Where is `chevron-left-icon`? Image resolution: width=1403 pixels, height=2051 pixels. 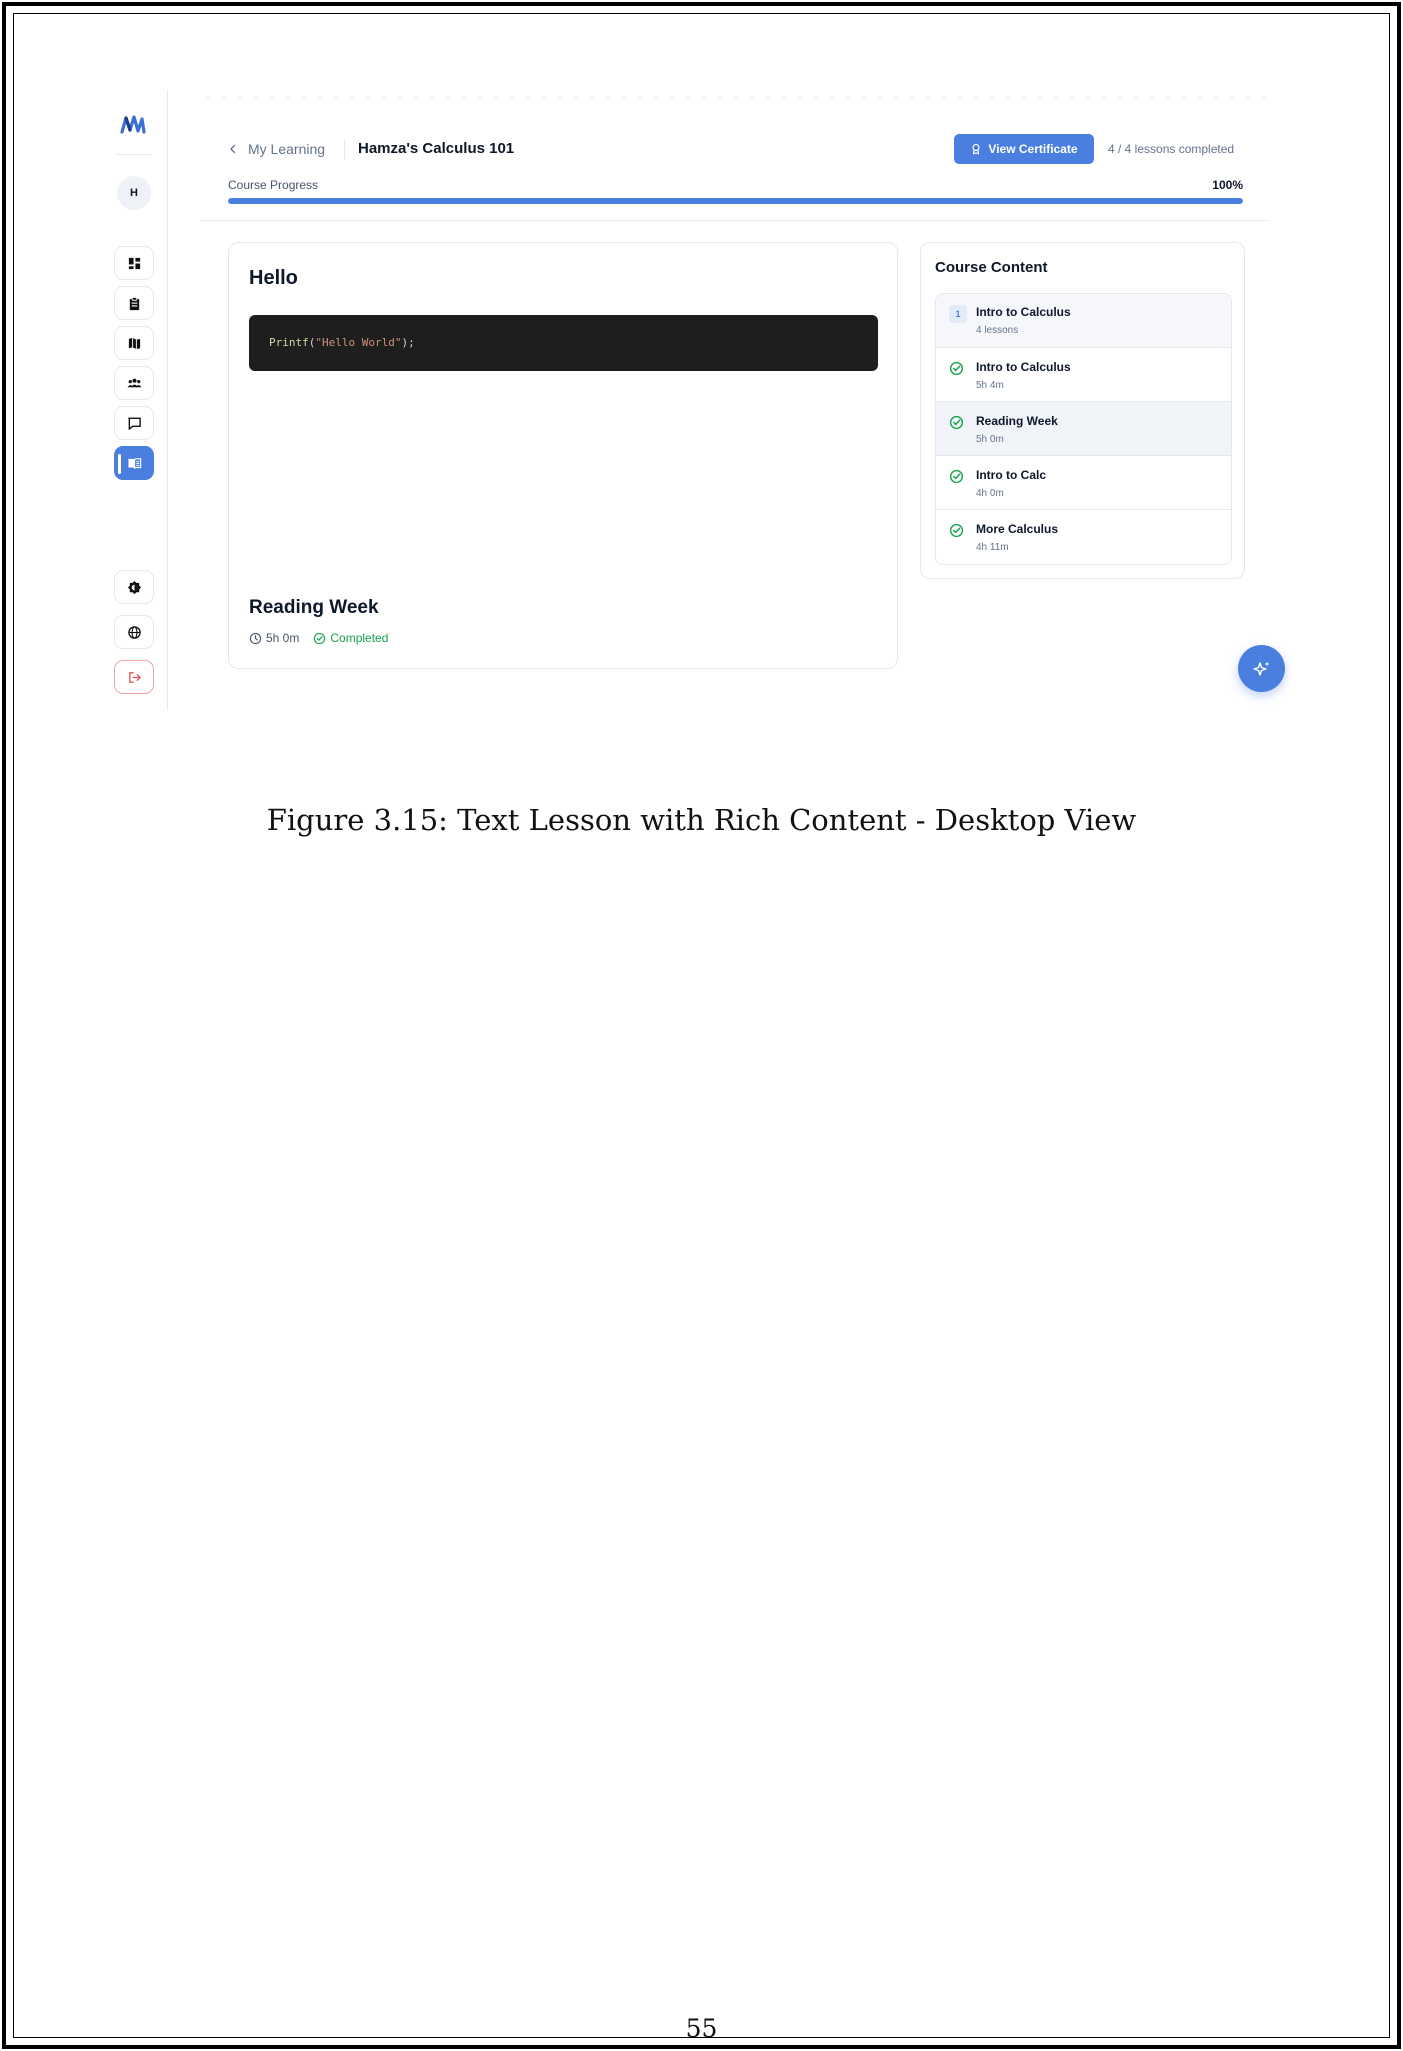 chevron-left-icon is located at coordinates (233, 149).